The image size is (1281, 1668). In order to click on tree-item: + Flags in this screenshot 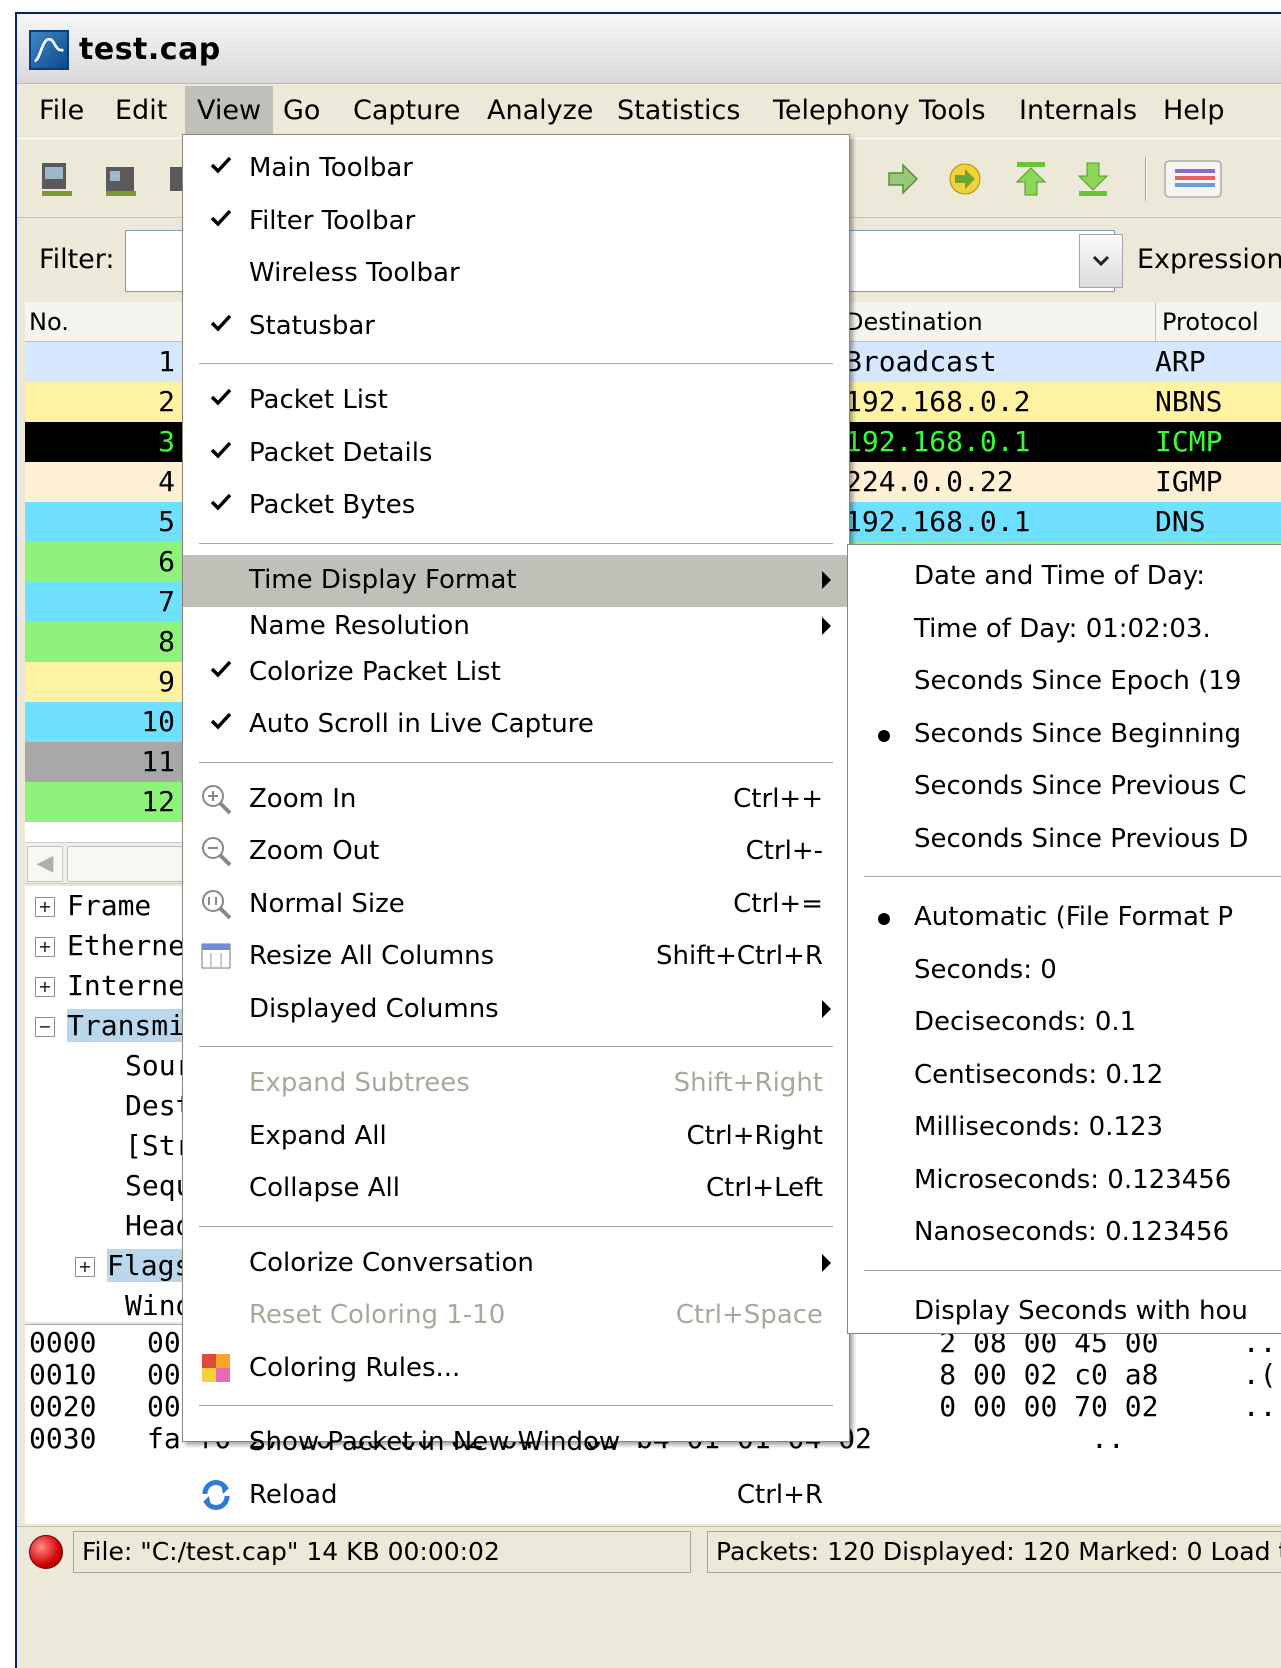, I will do `click(133, 1266)`.